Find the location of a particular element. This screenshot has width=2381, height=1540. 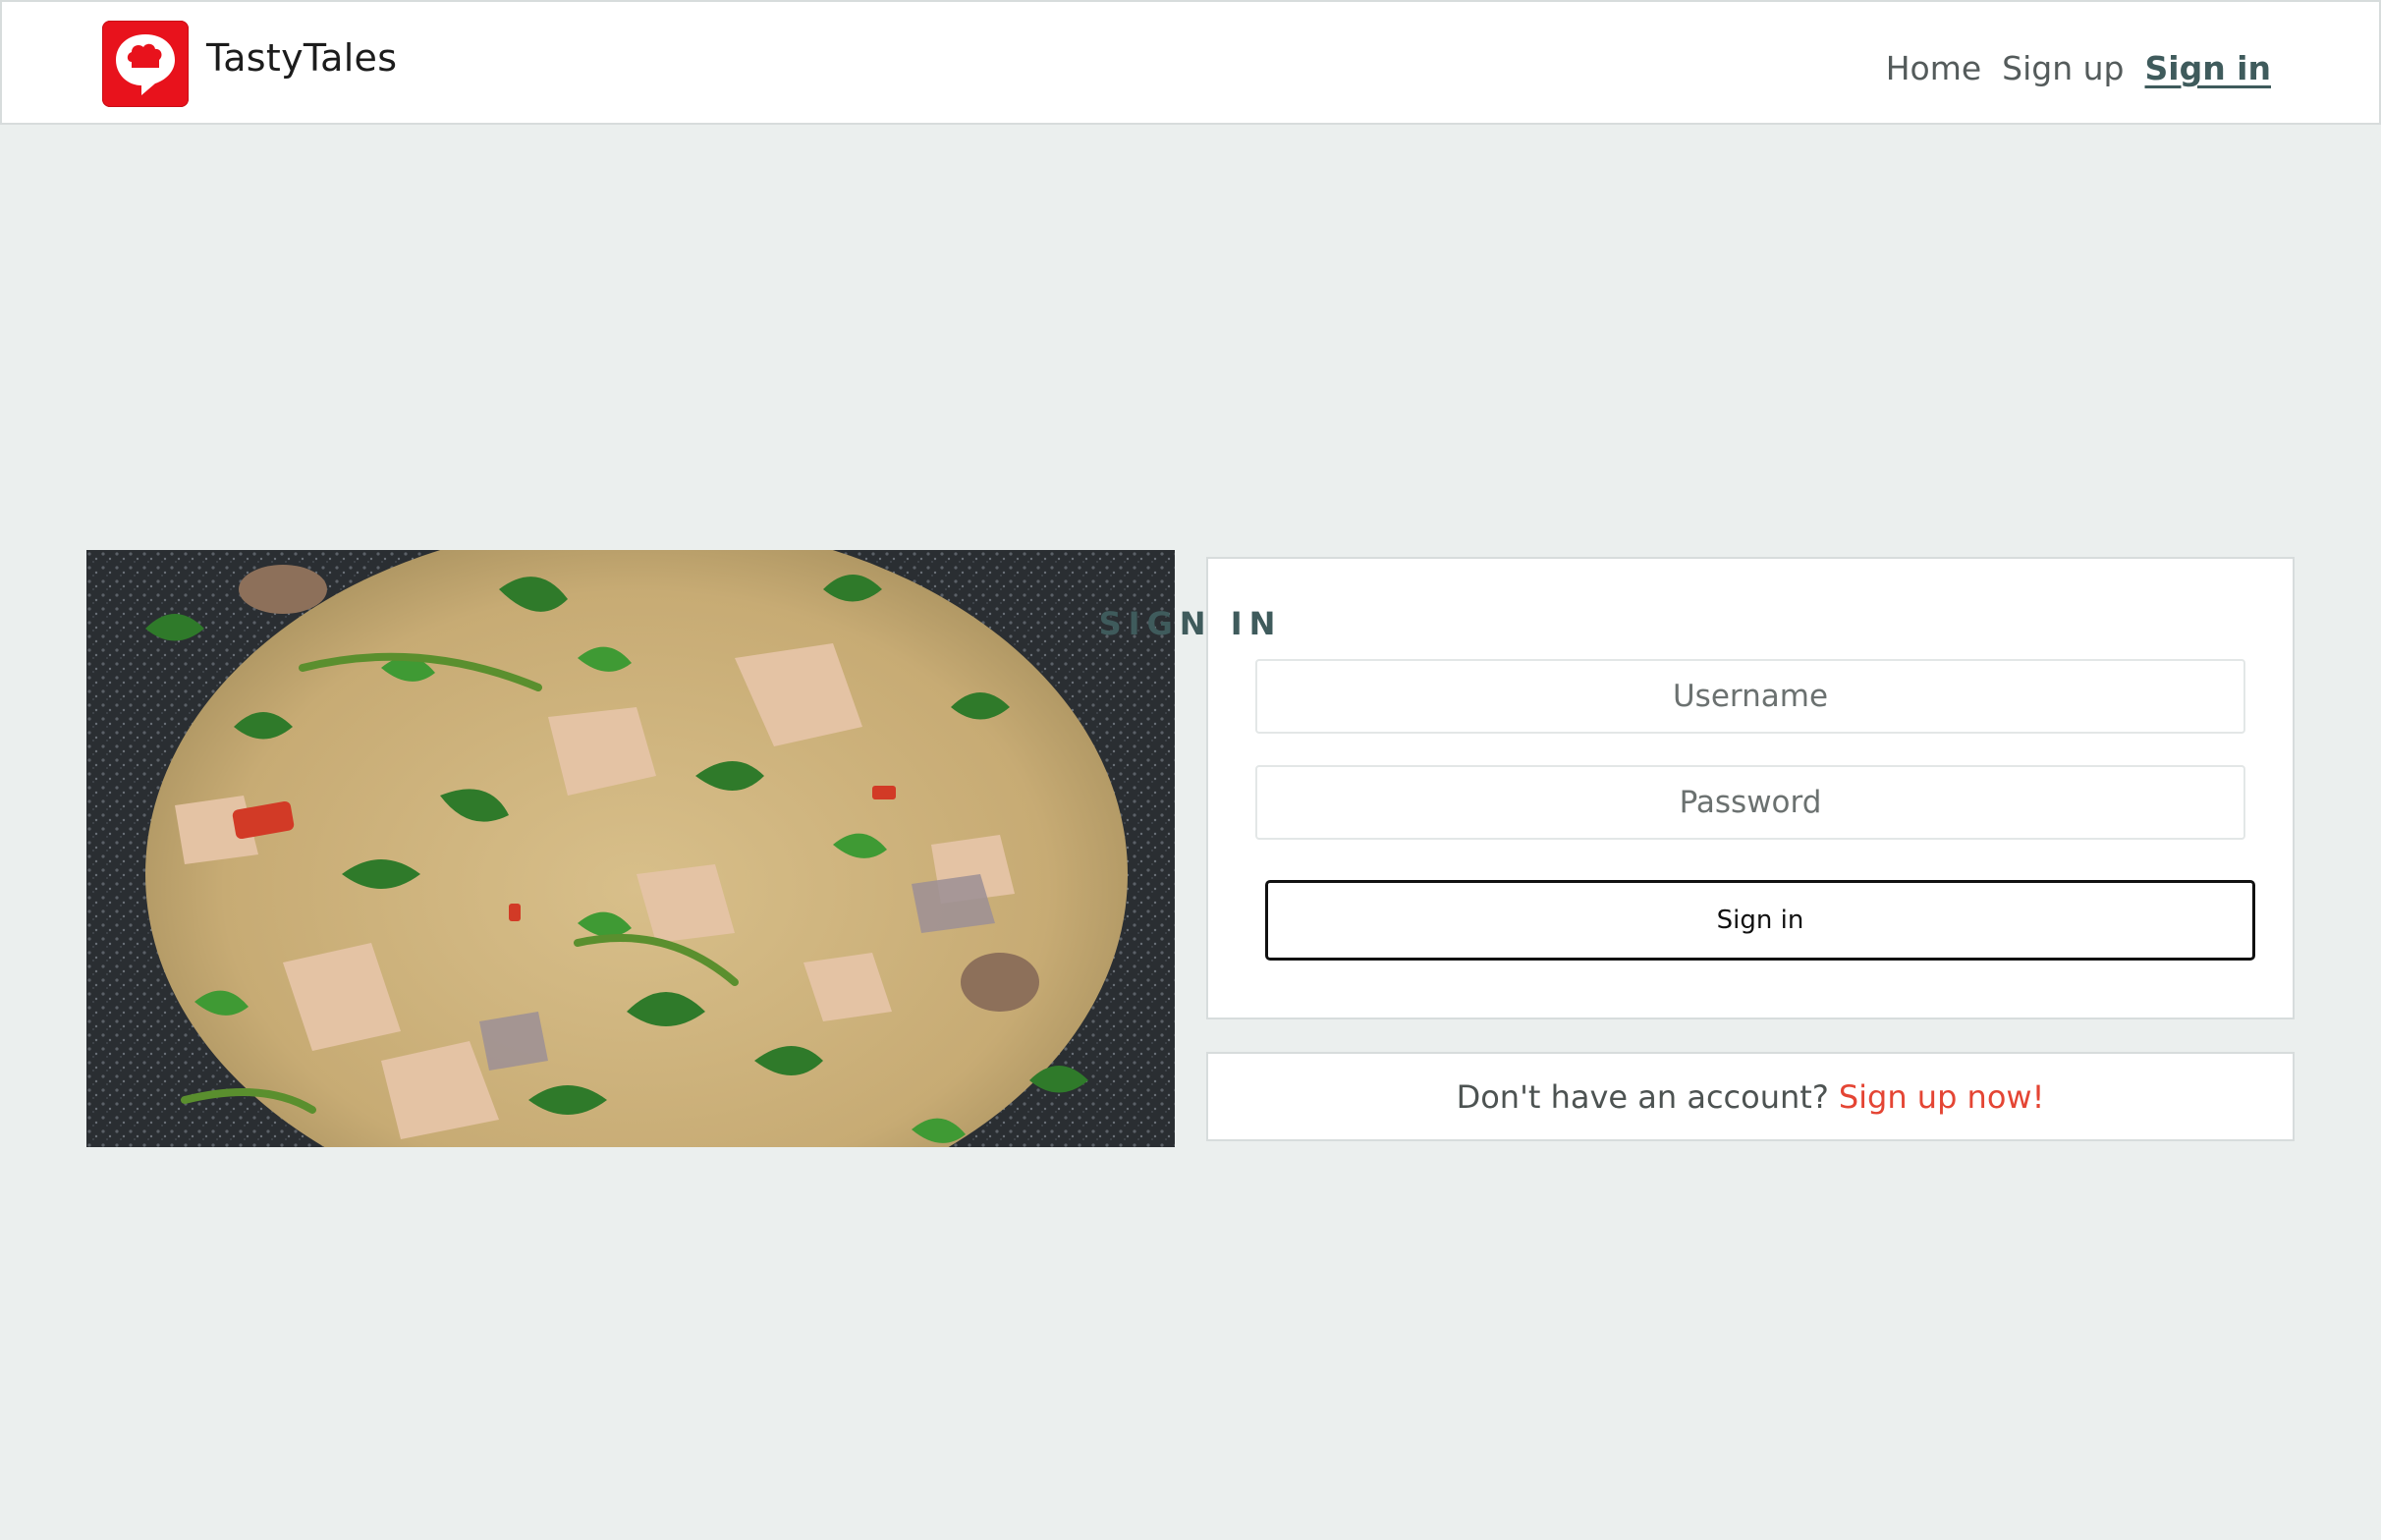

brand: TastyTales is located at coordinates (249, 64).